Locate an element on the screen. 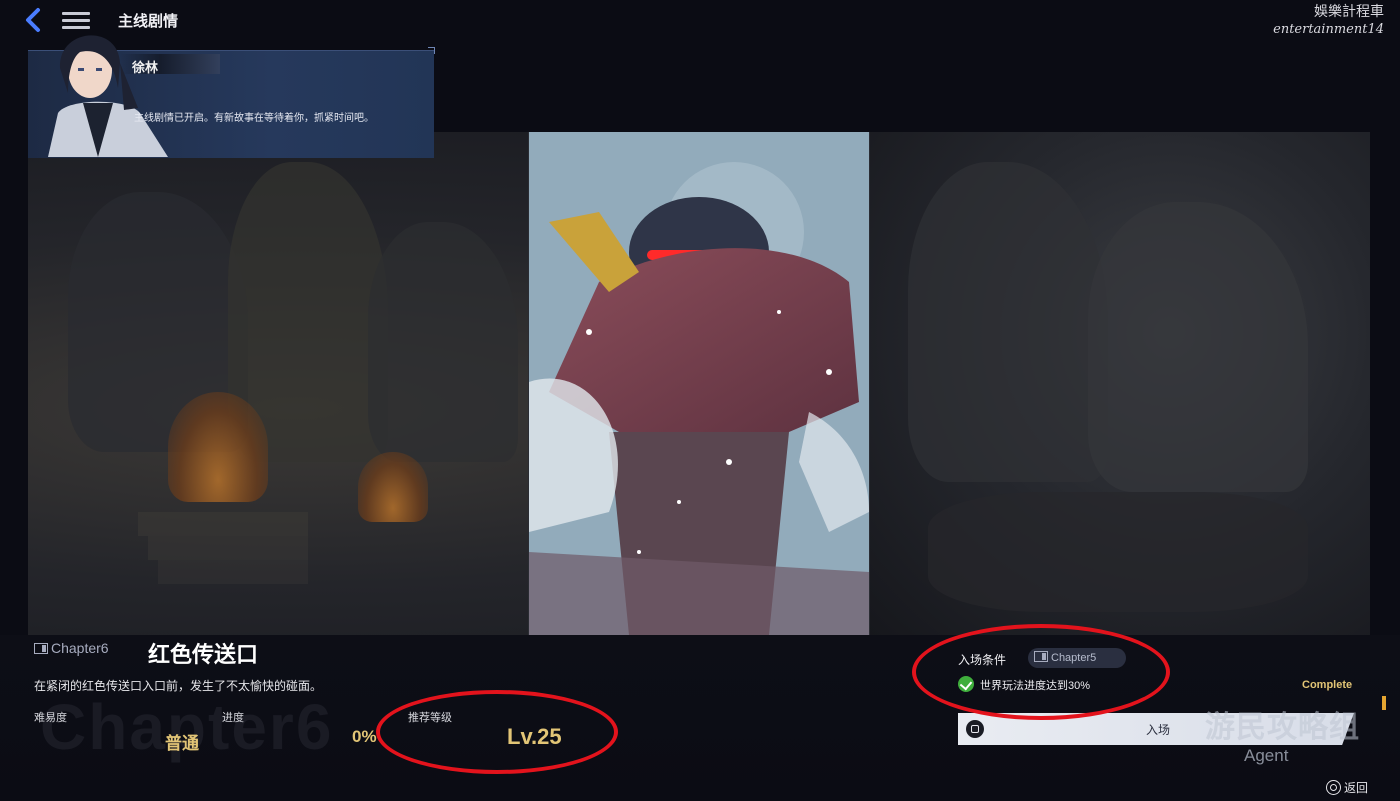 The height and width of the screenshot is (801, 1400). back-button-label: 返回 is located at coordinates (1356, 788).